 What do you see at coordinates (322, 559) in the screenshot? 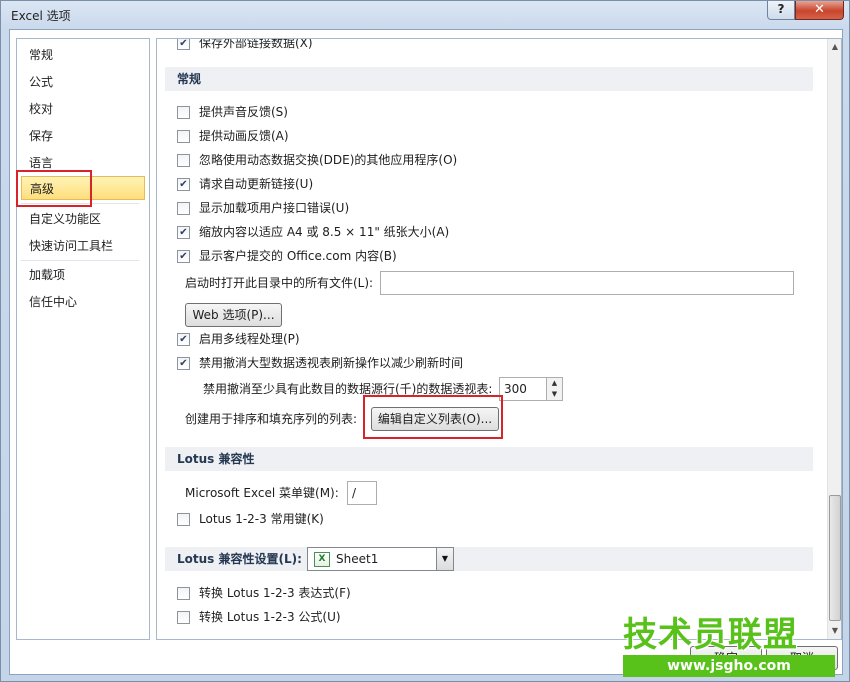
I see `excel-sheet-icon: X` at bounding box center [322, 559].